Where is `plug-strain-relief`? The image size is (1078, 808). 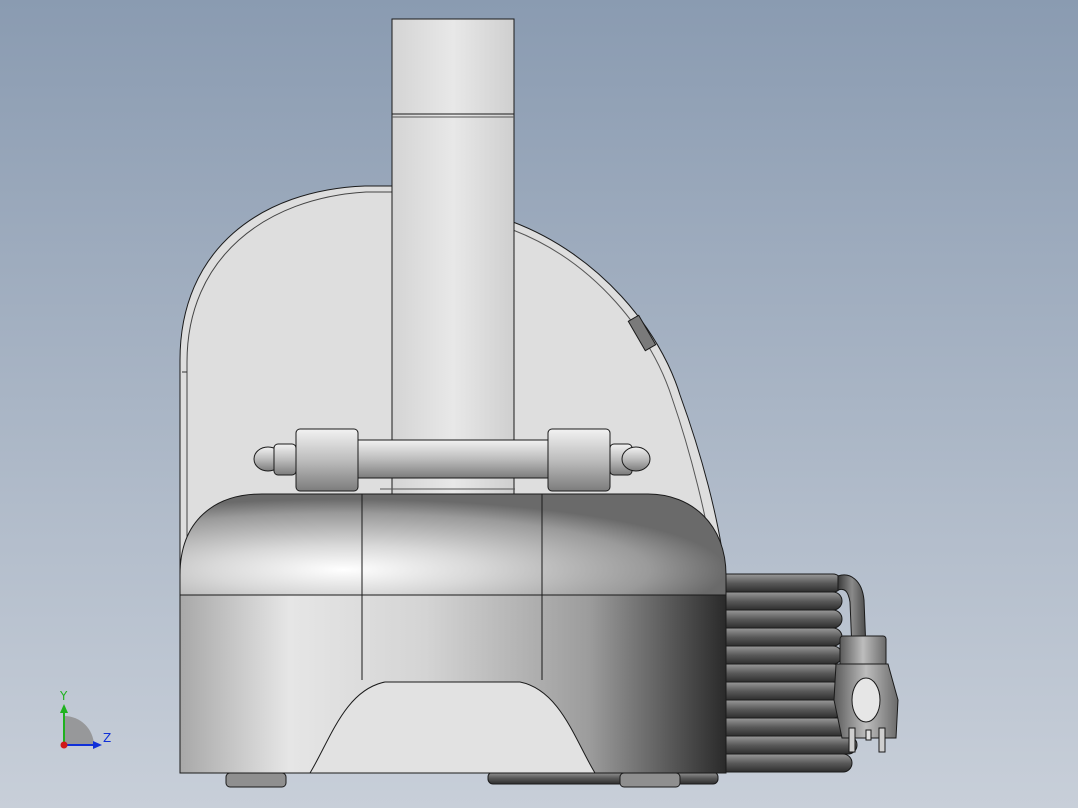
plug-strain-relief is located at coordinates (863, 651).